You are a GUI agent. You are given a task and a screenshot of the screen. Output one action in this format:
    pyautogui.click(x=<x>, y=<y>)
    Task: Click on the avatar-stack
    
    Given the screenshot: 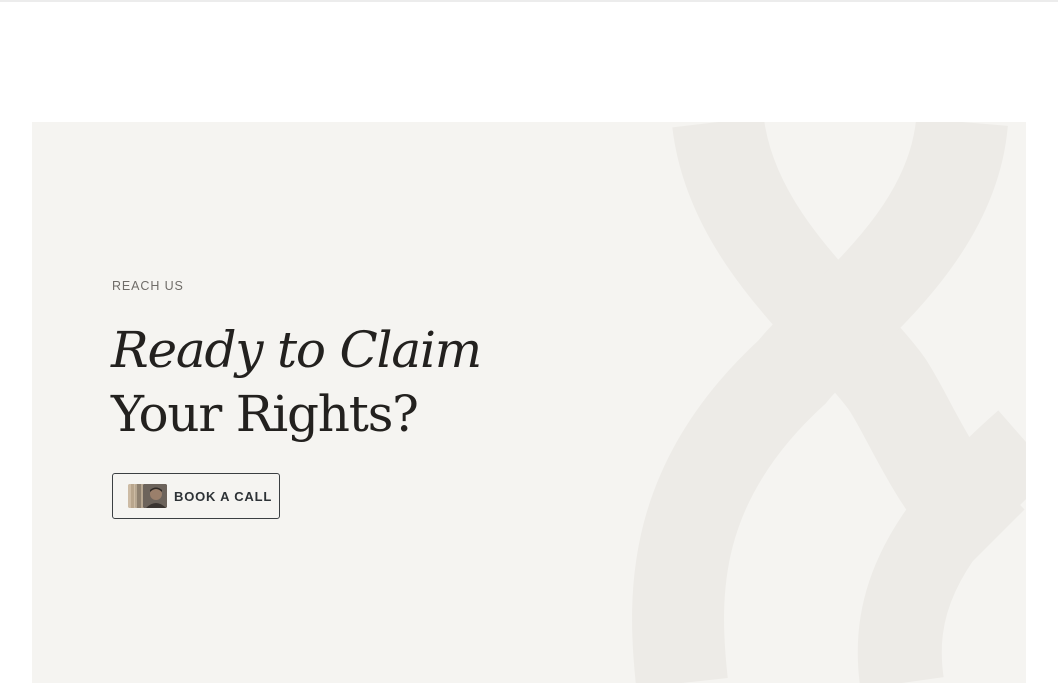 What is the action you would take?
    pyautogui.click(x=149, y=496)
    